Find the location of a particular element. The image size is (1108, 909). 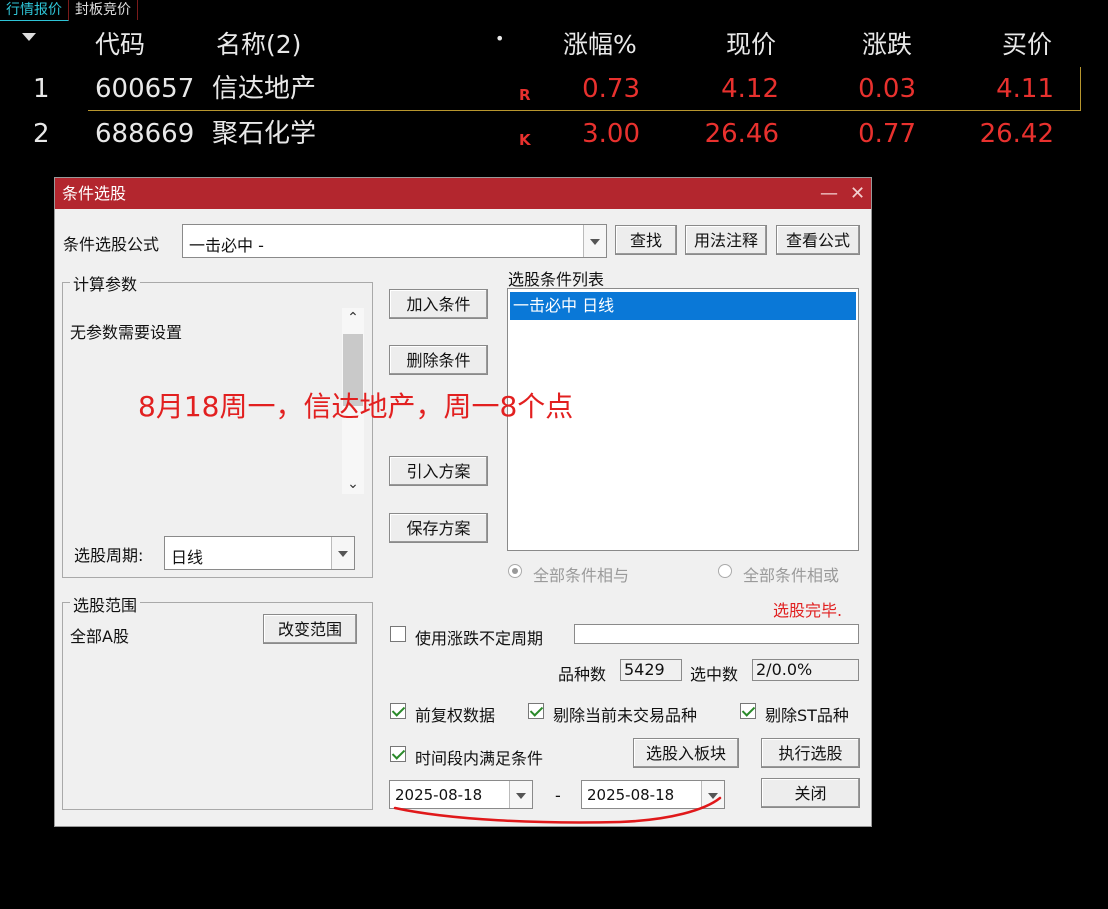

hand-drawn-underline is located at coordinates (557, 810).